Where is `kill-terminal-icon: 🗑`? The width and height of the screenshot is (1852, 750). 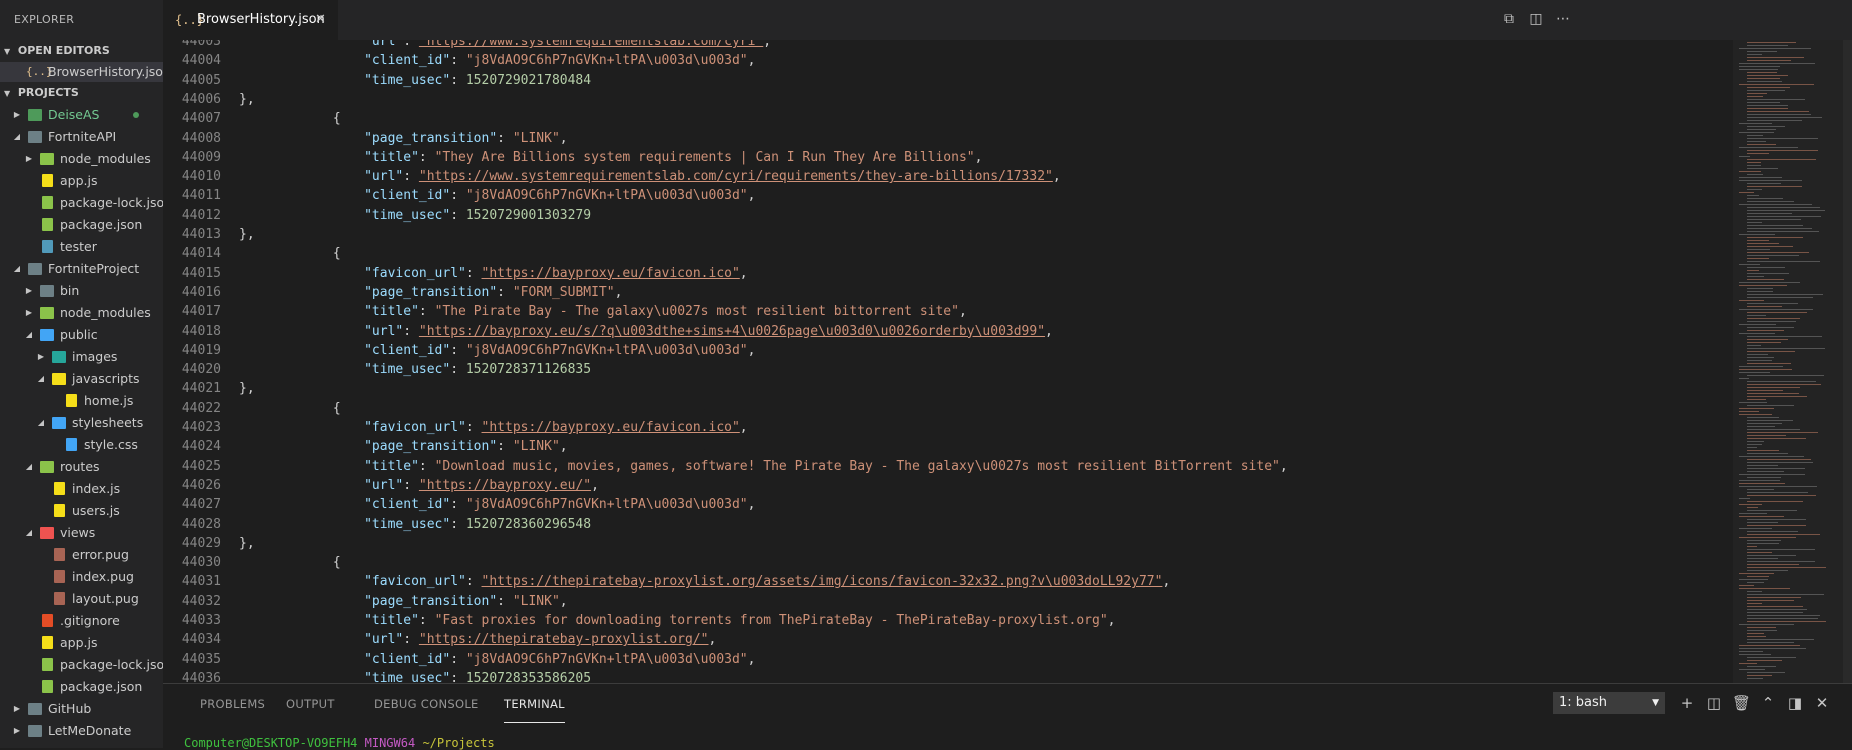
kill-terminal-icon: 🗑 is located at coordinates (1741, 703).